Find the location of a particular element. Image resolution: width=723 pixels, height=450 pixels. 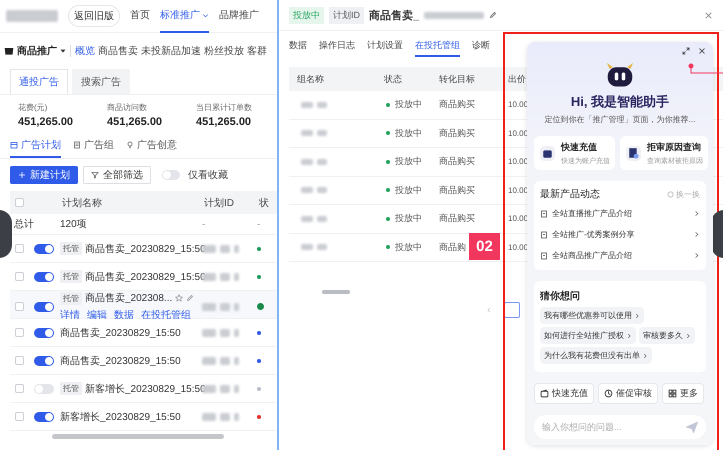

row-action-link: 在投托管组 is located at coordinates (166, 315).